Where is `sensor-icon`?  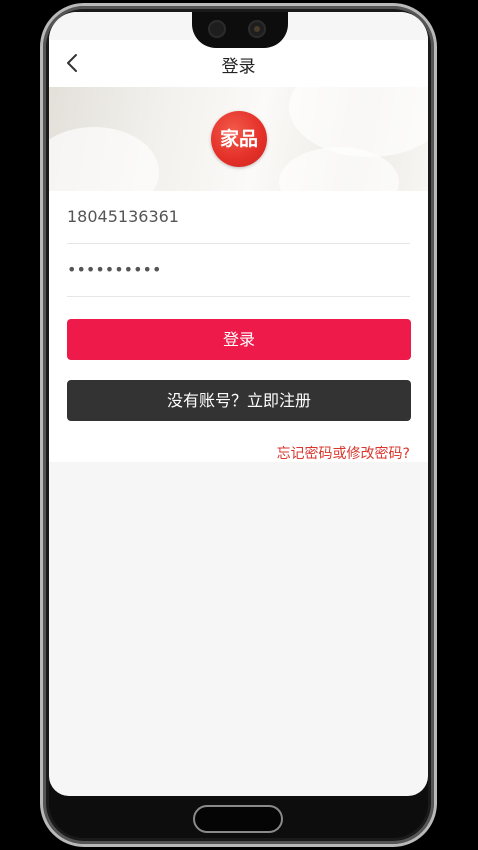
sensor-icon is located at coordinates (217, 29).